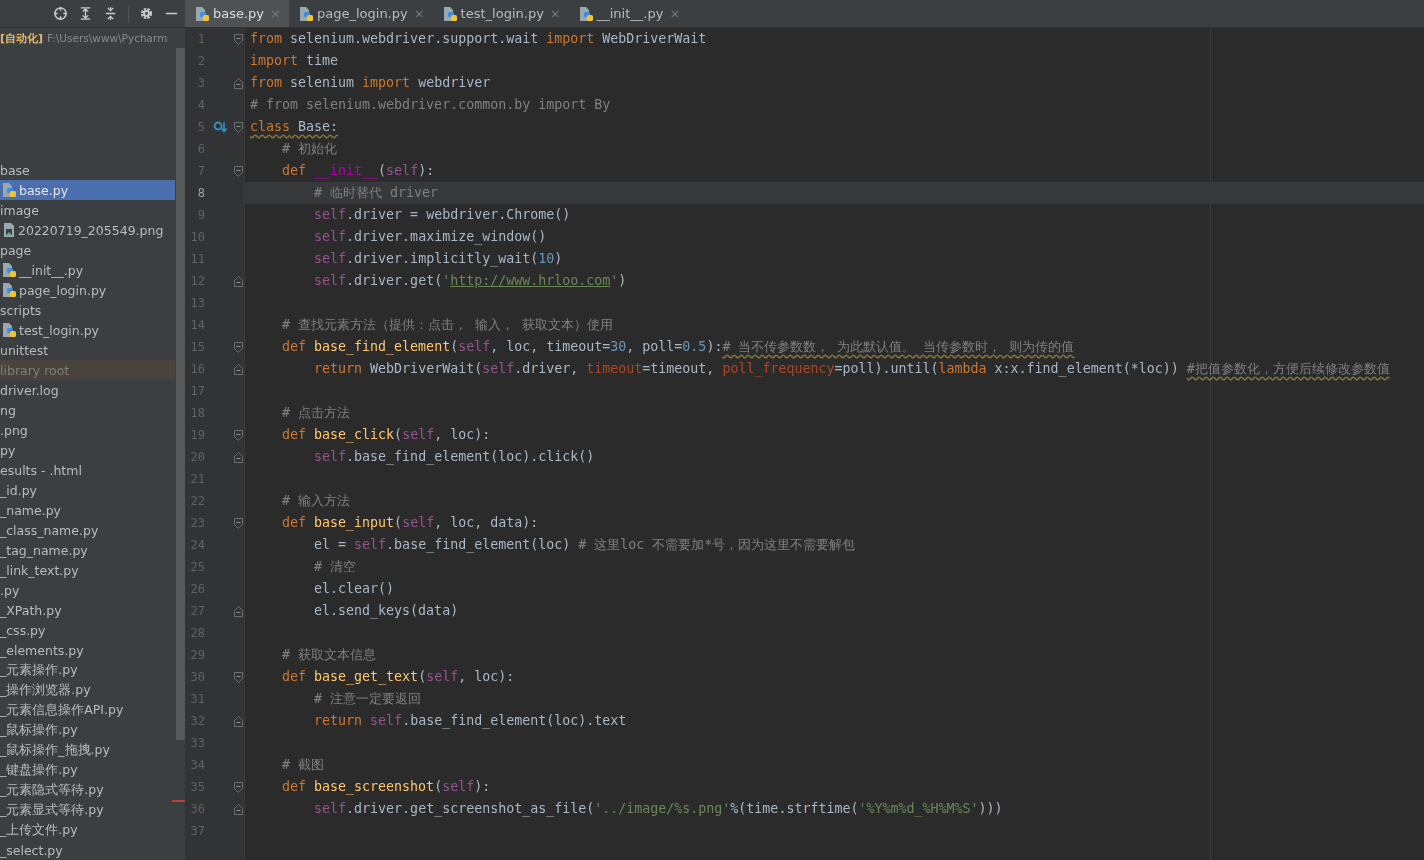  Describe the element at coordinates (87, 330) in the screenshot. I see `tree-item: test_login.py` at that location.